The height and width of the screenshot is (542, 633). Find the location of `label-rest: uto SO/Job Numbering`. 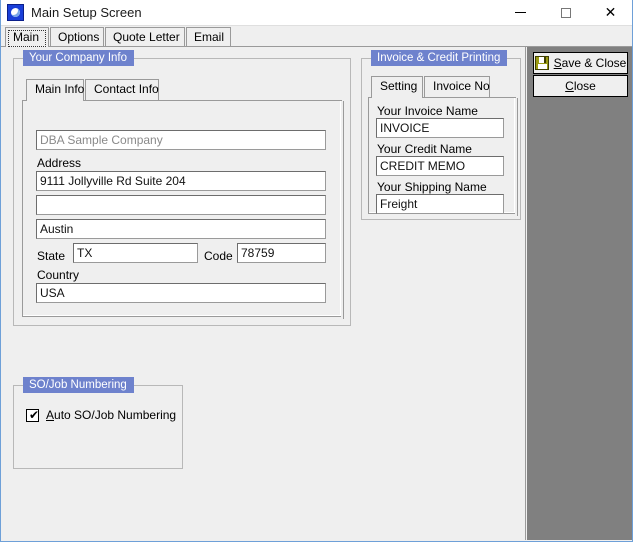

label-rest: uto SO/Job Numbering is located at coordinates (115, 415).